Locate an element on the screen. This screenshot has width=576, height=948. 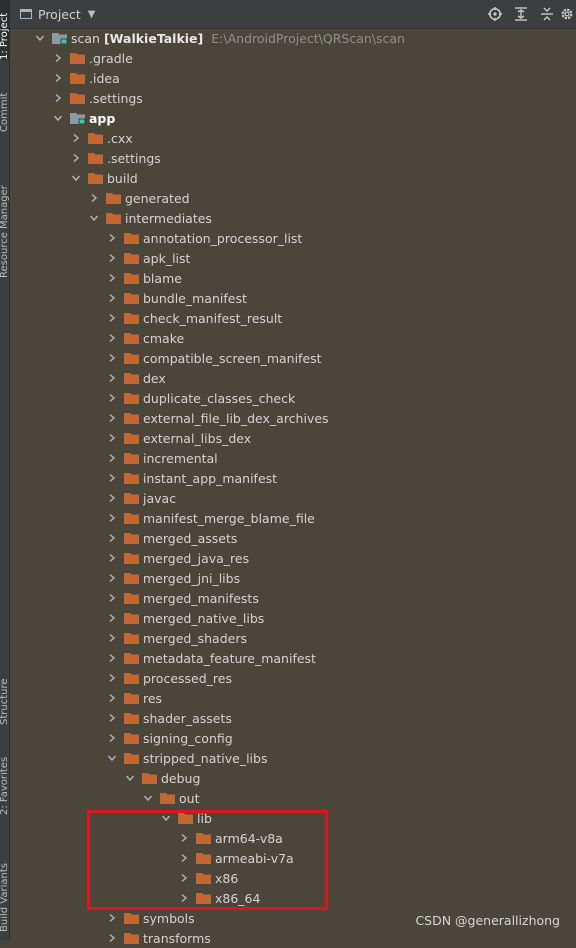
tree-row: check_manifest_result is located at coordinates (293, 318).